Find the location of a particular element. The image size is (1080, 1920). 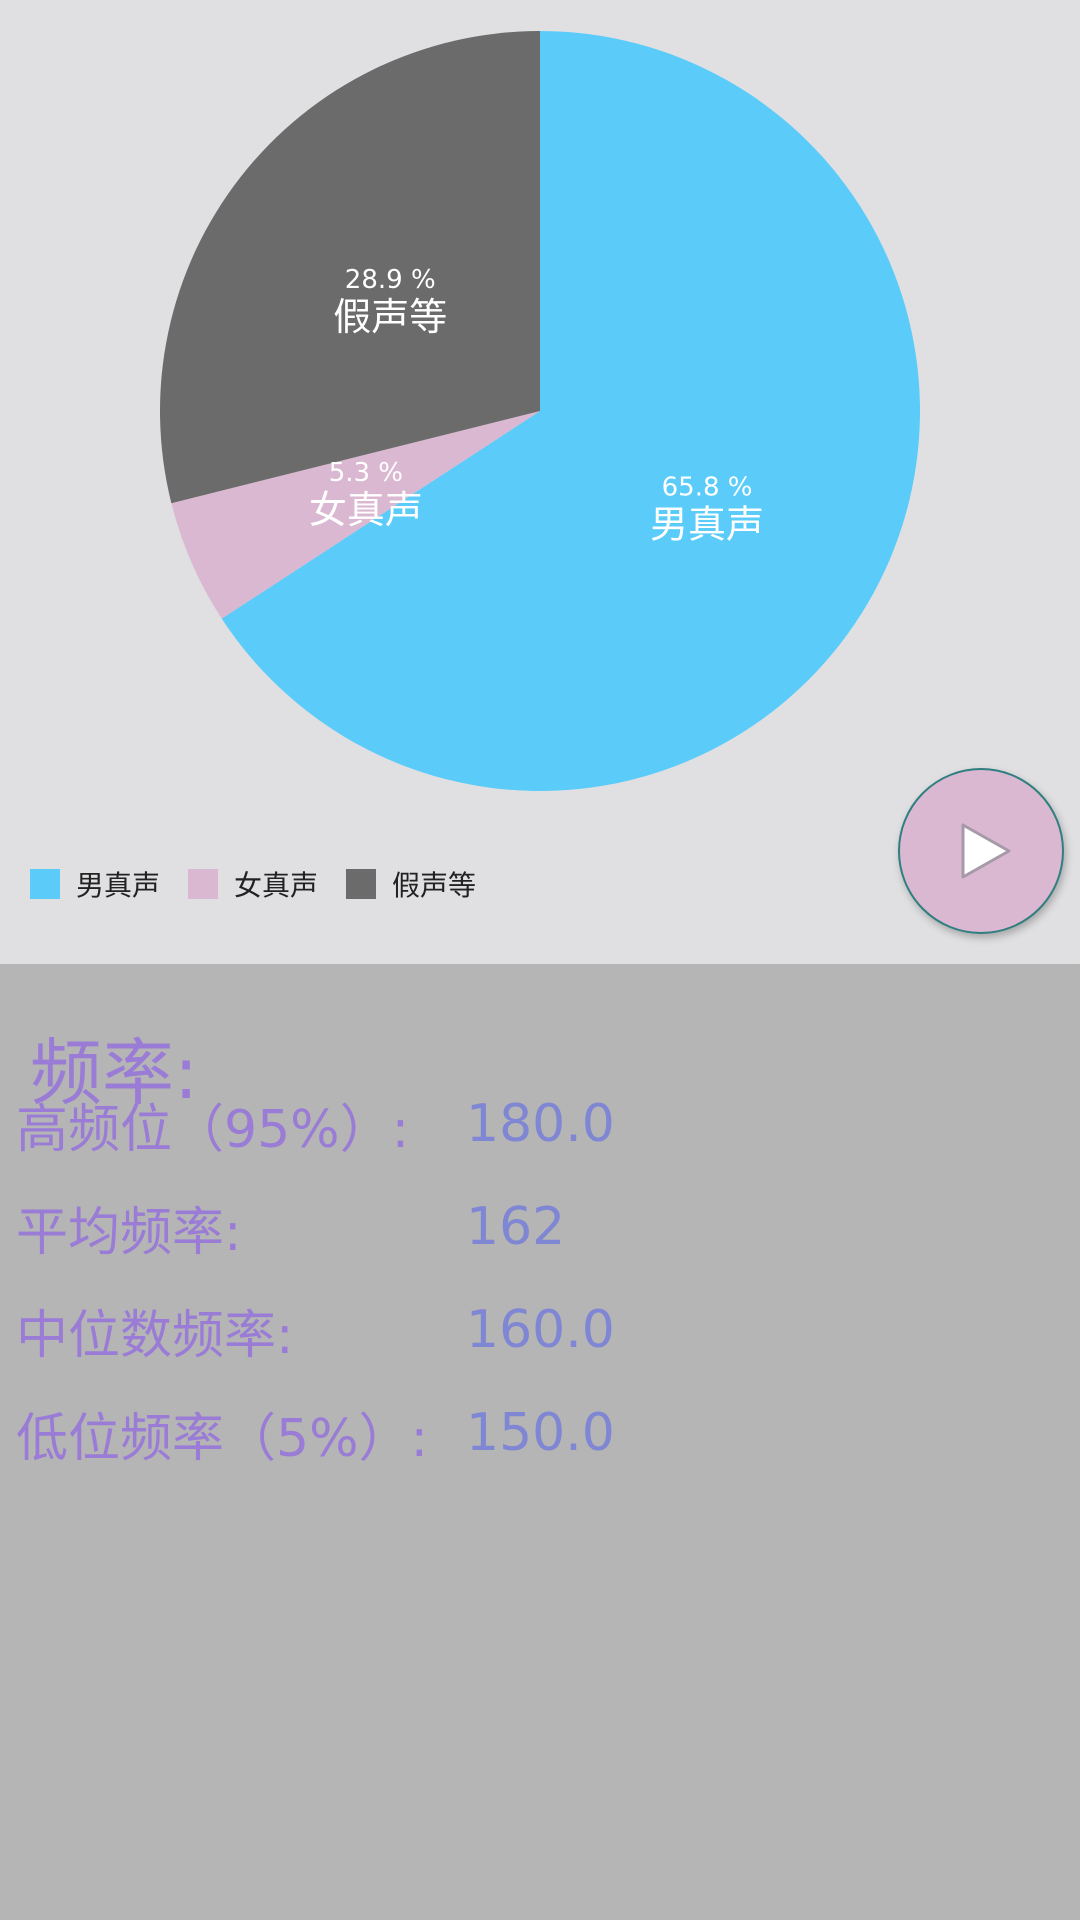

stat-row-median: 中位数频率: 160.0 is located at coordinates (315, 1333).